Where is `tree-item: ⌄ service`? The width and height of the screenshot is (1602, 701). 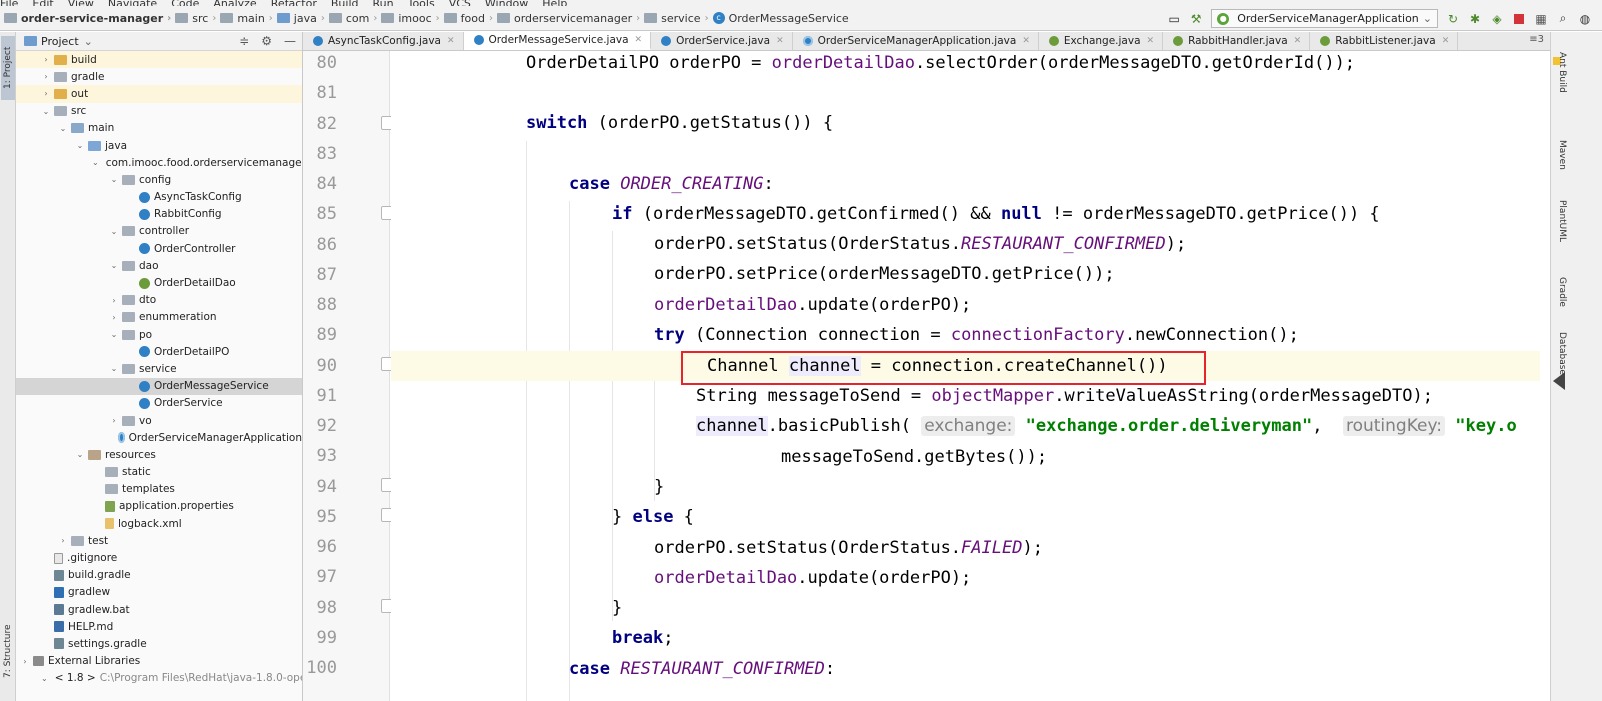 tree-item: ⌄ service is located at coordinates (159, 368).